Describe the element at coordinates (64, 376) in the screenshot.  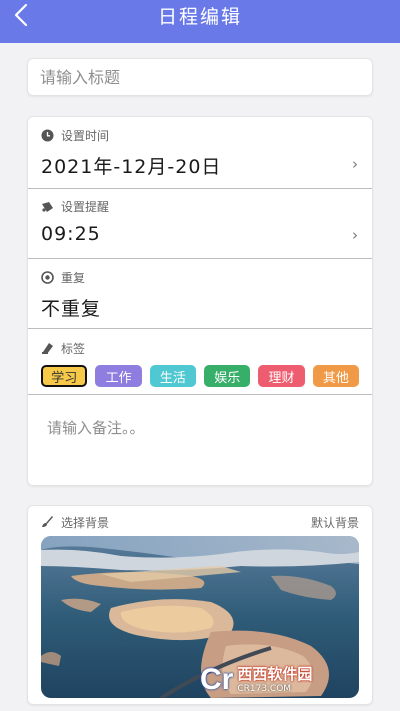
I see `tag-study: 学习` at that location.